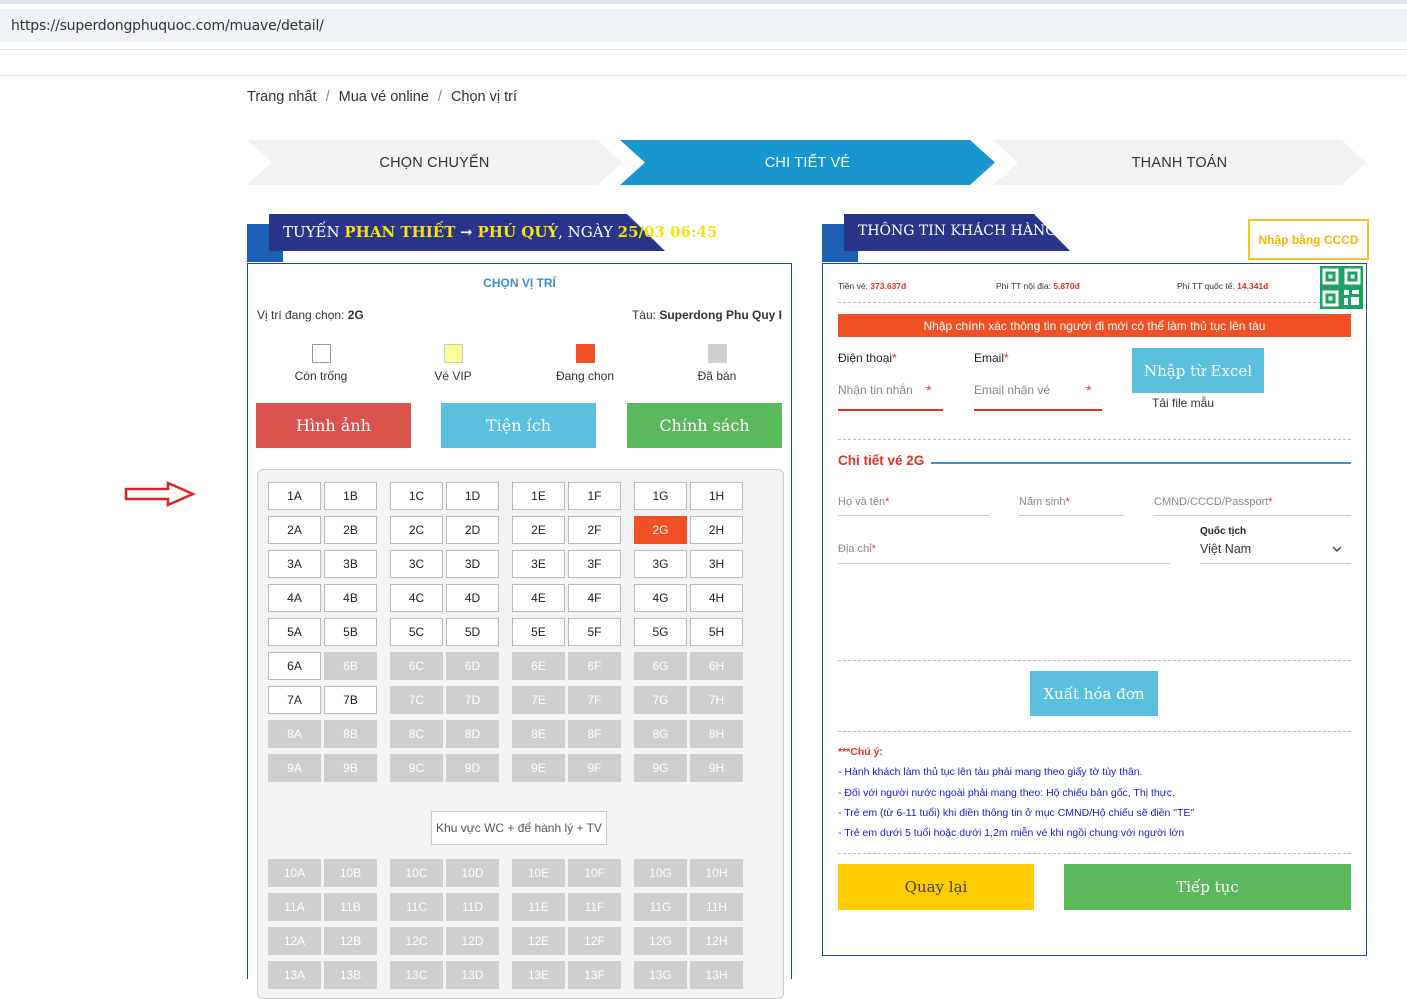 The width and height of the screenshot is (1407, 999). I want to click on seat-6E: 6E, so click(538, 666).